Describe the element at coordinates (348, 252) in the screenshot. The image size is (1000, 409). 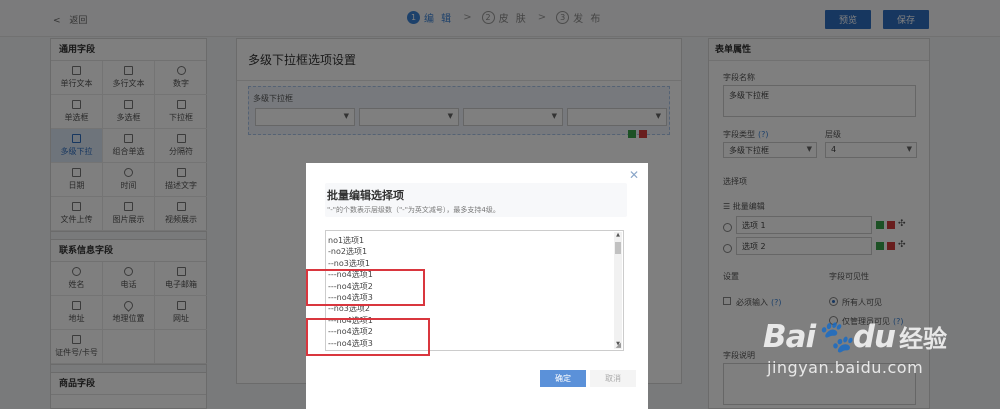
I see `option-line: -no2选项1` at that location.